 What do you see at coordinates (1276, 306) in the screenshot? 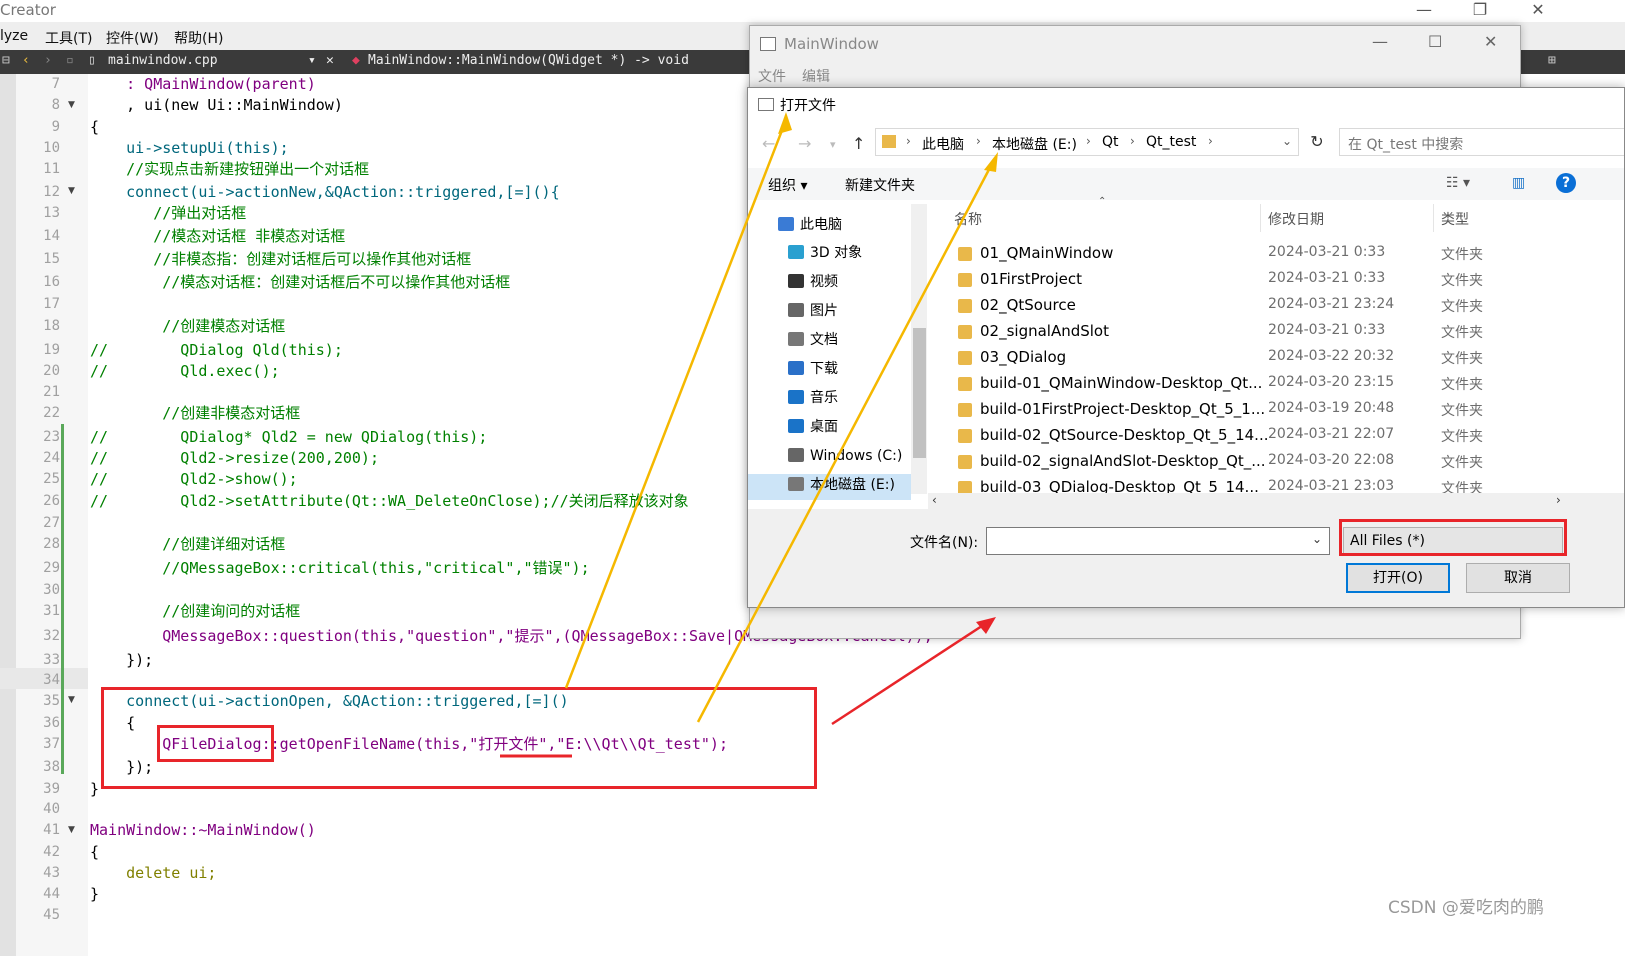
I see `file-row: 02_QtSource 2024-03-21 23:24 文件夹` at bounding box center [1276, 306].